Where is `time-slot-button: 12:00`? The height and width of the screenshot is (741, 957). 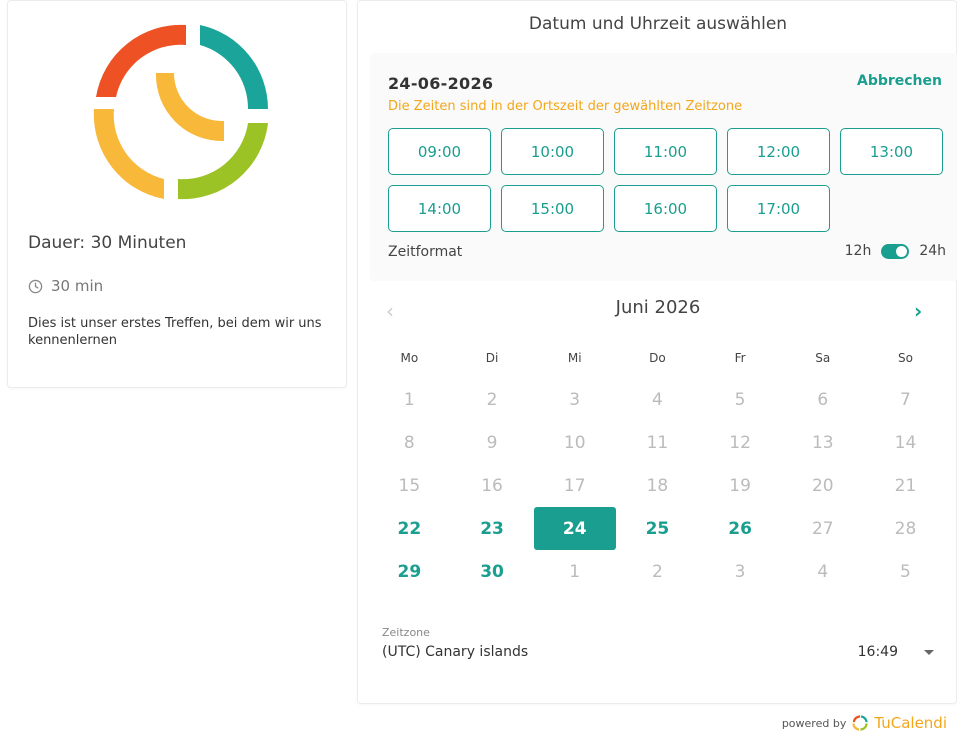
time-slot-button: 12:00 is located at coordinates (778, 151).